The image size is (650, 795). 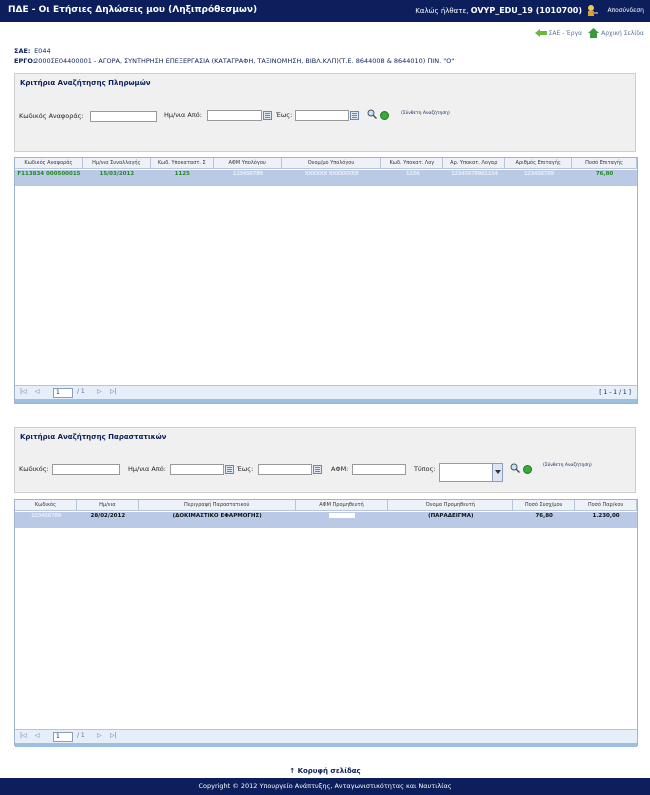 I want to click on col-header: ΑΦΜ Υπολόγου, so click(x=248, y=163).